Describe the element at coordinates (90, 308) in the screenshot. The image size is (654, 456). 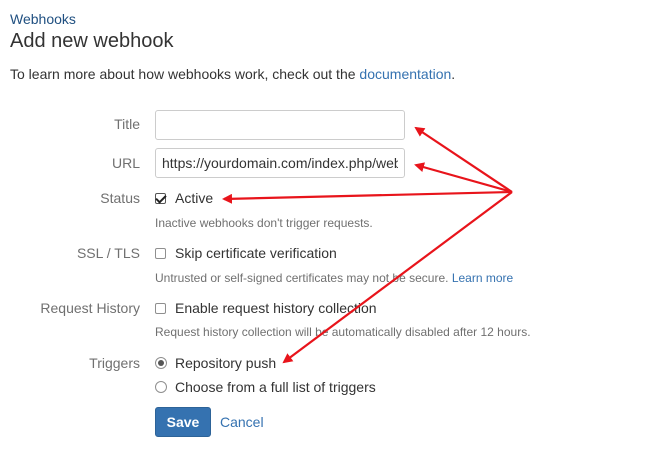
I see `request-history-label: Request History` at that location.